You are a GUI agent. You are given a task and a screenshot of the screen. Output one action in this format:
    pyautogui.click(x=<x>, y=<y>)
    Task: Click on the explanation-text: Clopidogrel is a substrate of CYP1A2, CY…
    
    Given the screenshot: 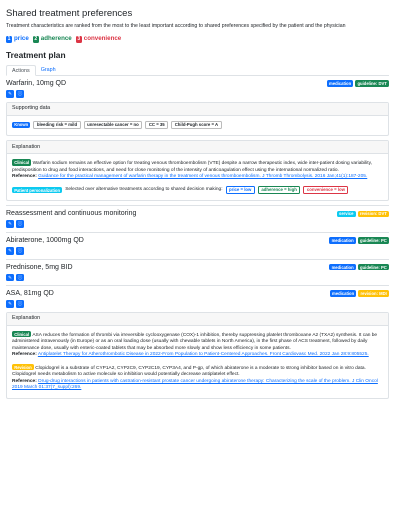 What is the action you would take?
    pyautogui.click(x=189, y=371)
    